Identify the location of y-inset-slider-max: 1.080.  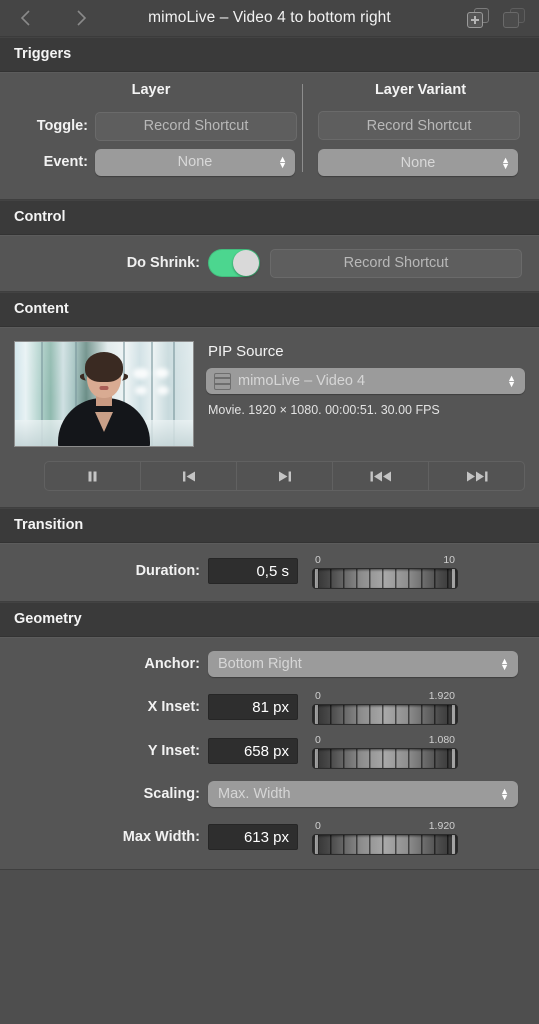
(441, 739).